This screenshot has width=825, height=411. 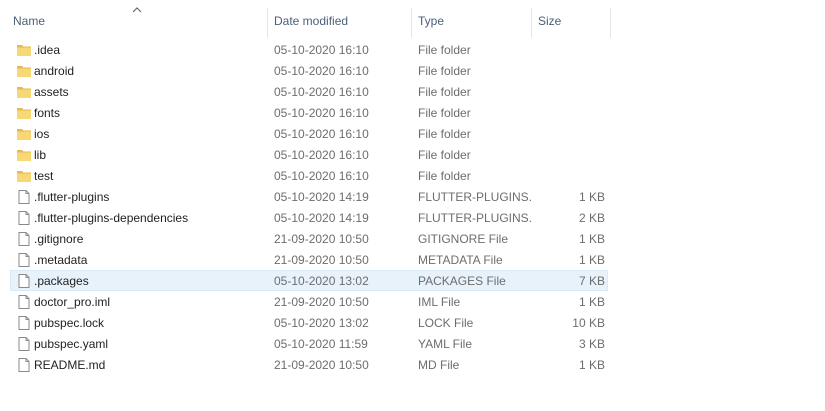 I want to click on file-size: 10 KB, so click(x=588, y=323).